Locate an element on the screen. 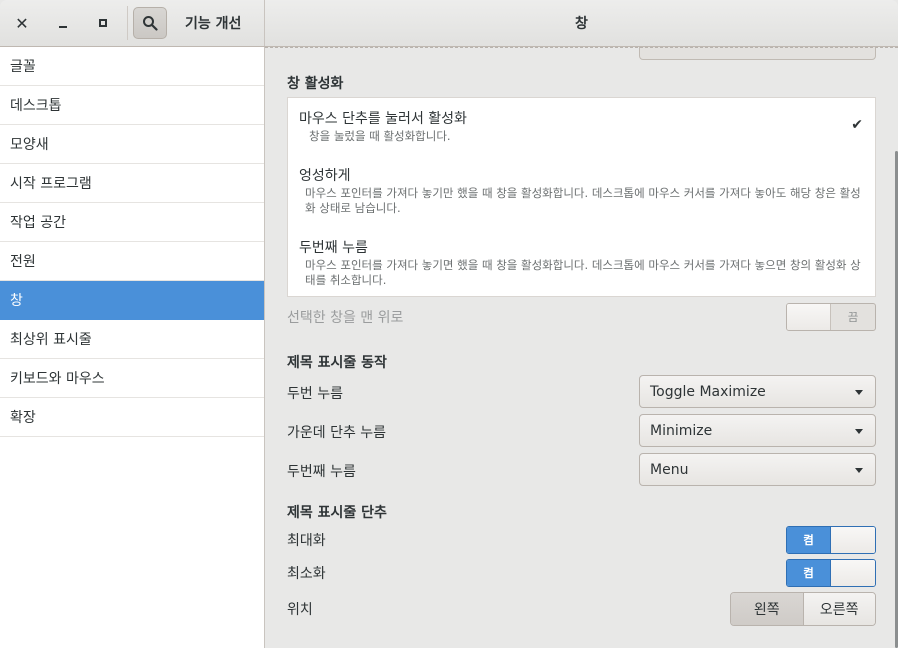  sidebar-item-workspaces: 작업 공간 is located at coordinates (132, 222).